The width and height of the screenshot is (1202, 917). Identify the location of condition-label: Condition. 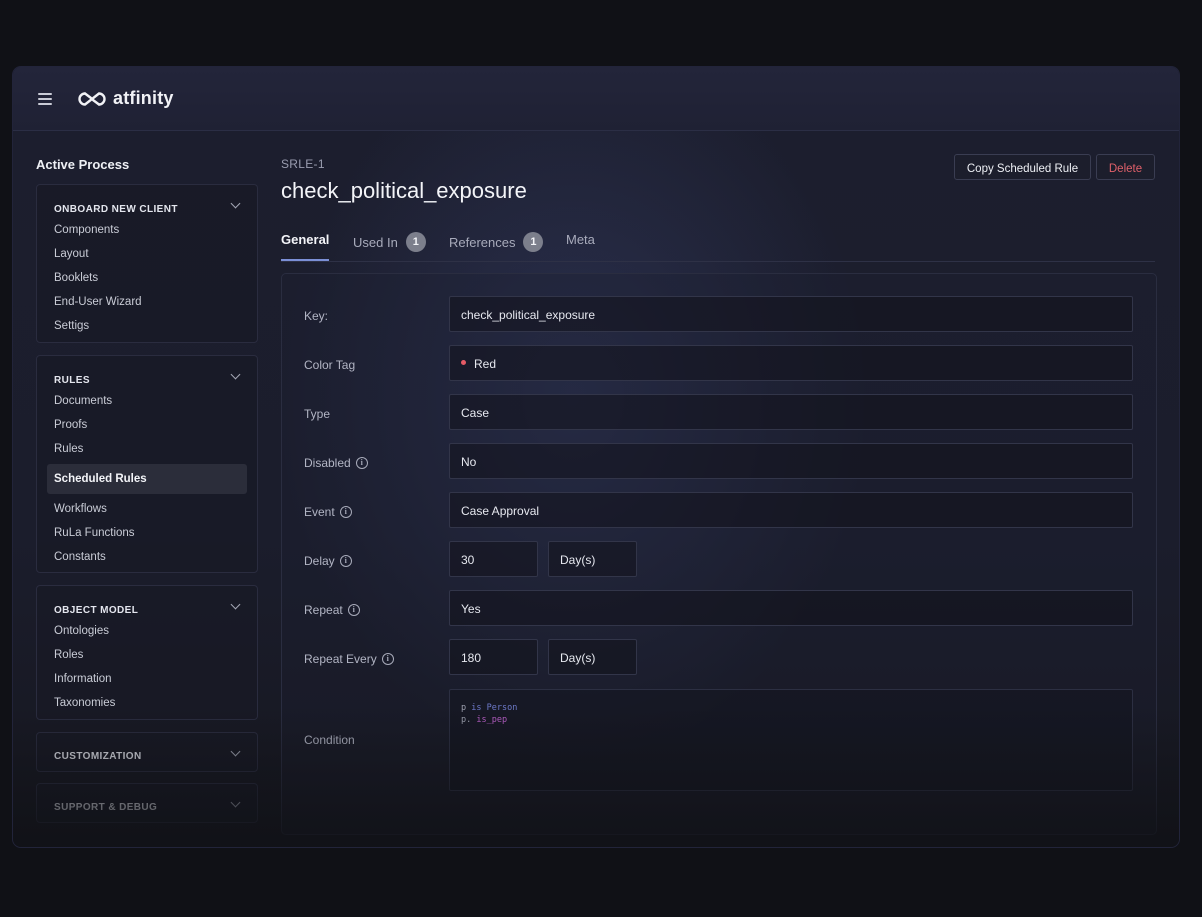
(329, 740).